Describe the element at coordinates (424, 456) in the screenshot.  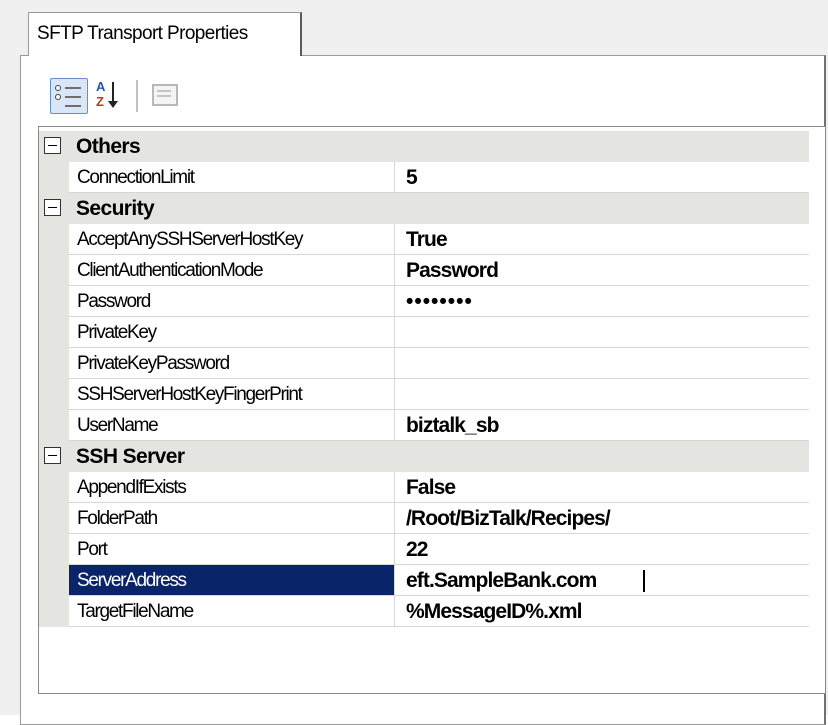
I see `category-ssh-server: SSH Server` at that location.